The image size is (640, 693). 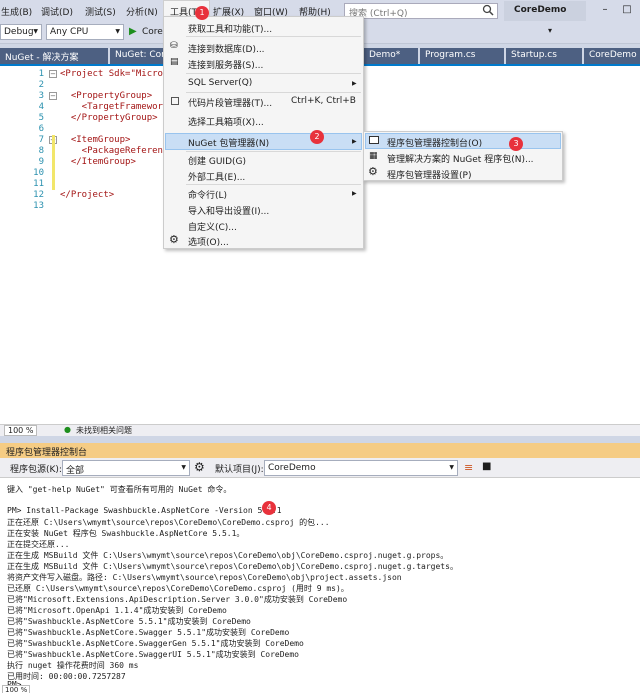 I want to click on editor-zoom-combo: 100 %, so click(x=21, y=430).